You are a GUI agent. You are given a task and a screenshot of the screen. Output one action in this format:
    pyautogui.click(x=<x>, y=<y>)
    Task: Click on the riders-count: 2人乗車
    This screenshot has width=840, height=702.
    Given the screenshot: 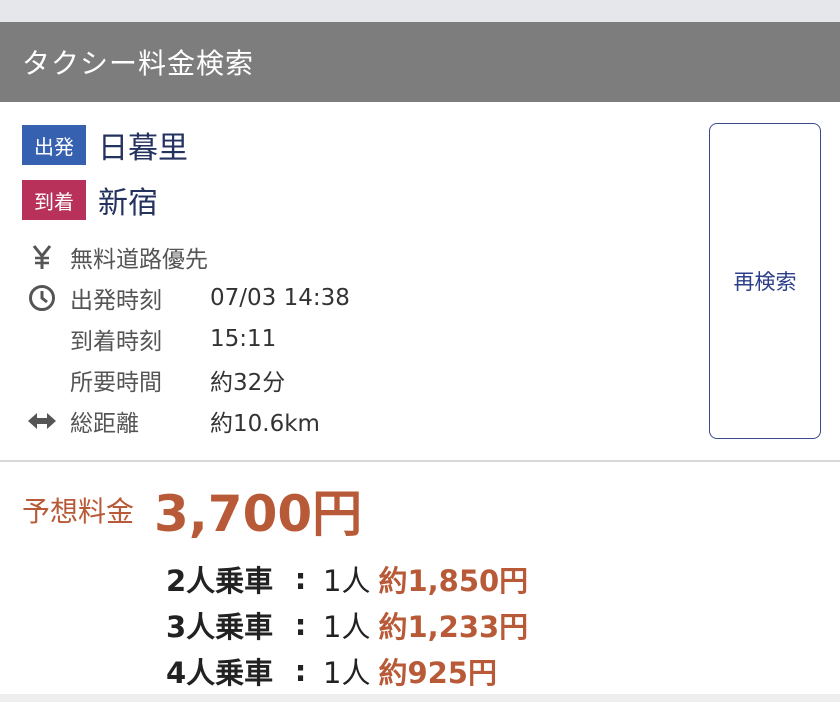 What is the action you would take?
    pyautogui.click(x=220, y=581)
    